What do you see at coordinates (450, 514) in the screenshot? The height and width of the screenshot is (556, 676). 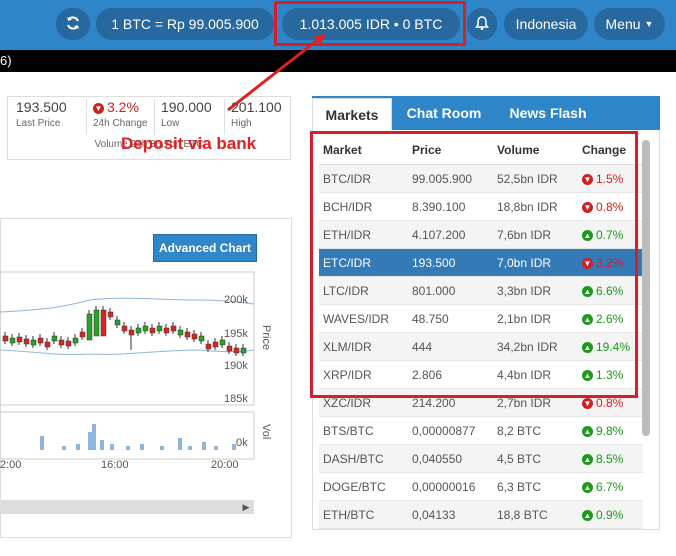 I see `cell-price: 0,04133` at bounding box center [450, 514].